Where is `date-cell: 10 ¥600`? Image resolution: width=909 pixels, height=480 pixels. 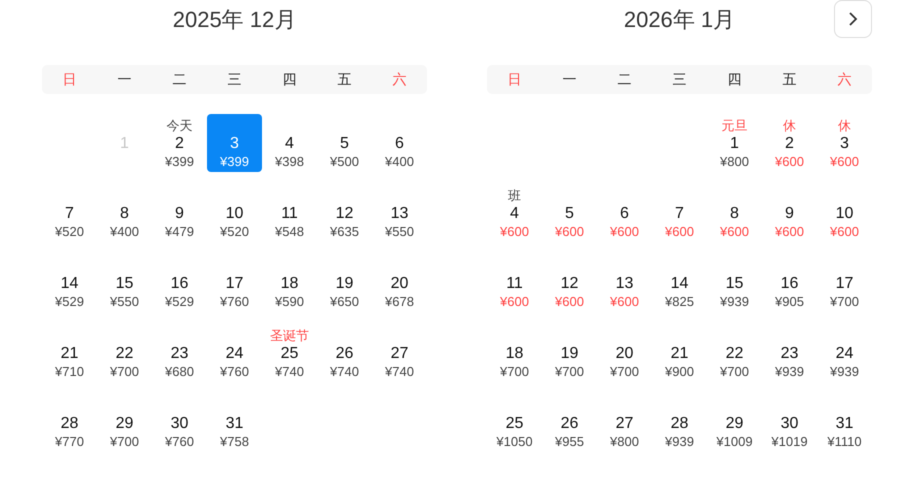
date-cell: 10 ¥600 is located at coordinates (844, 213).